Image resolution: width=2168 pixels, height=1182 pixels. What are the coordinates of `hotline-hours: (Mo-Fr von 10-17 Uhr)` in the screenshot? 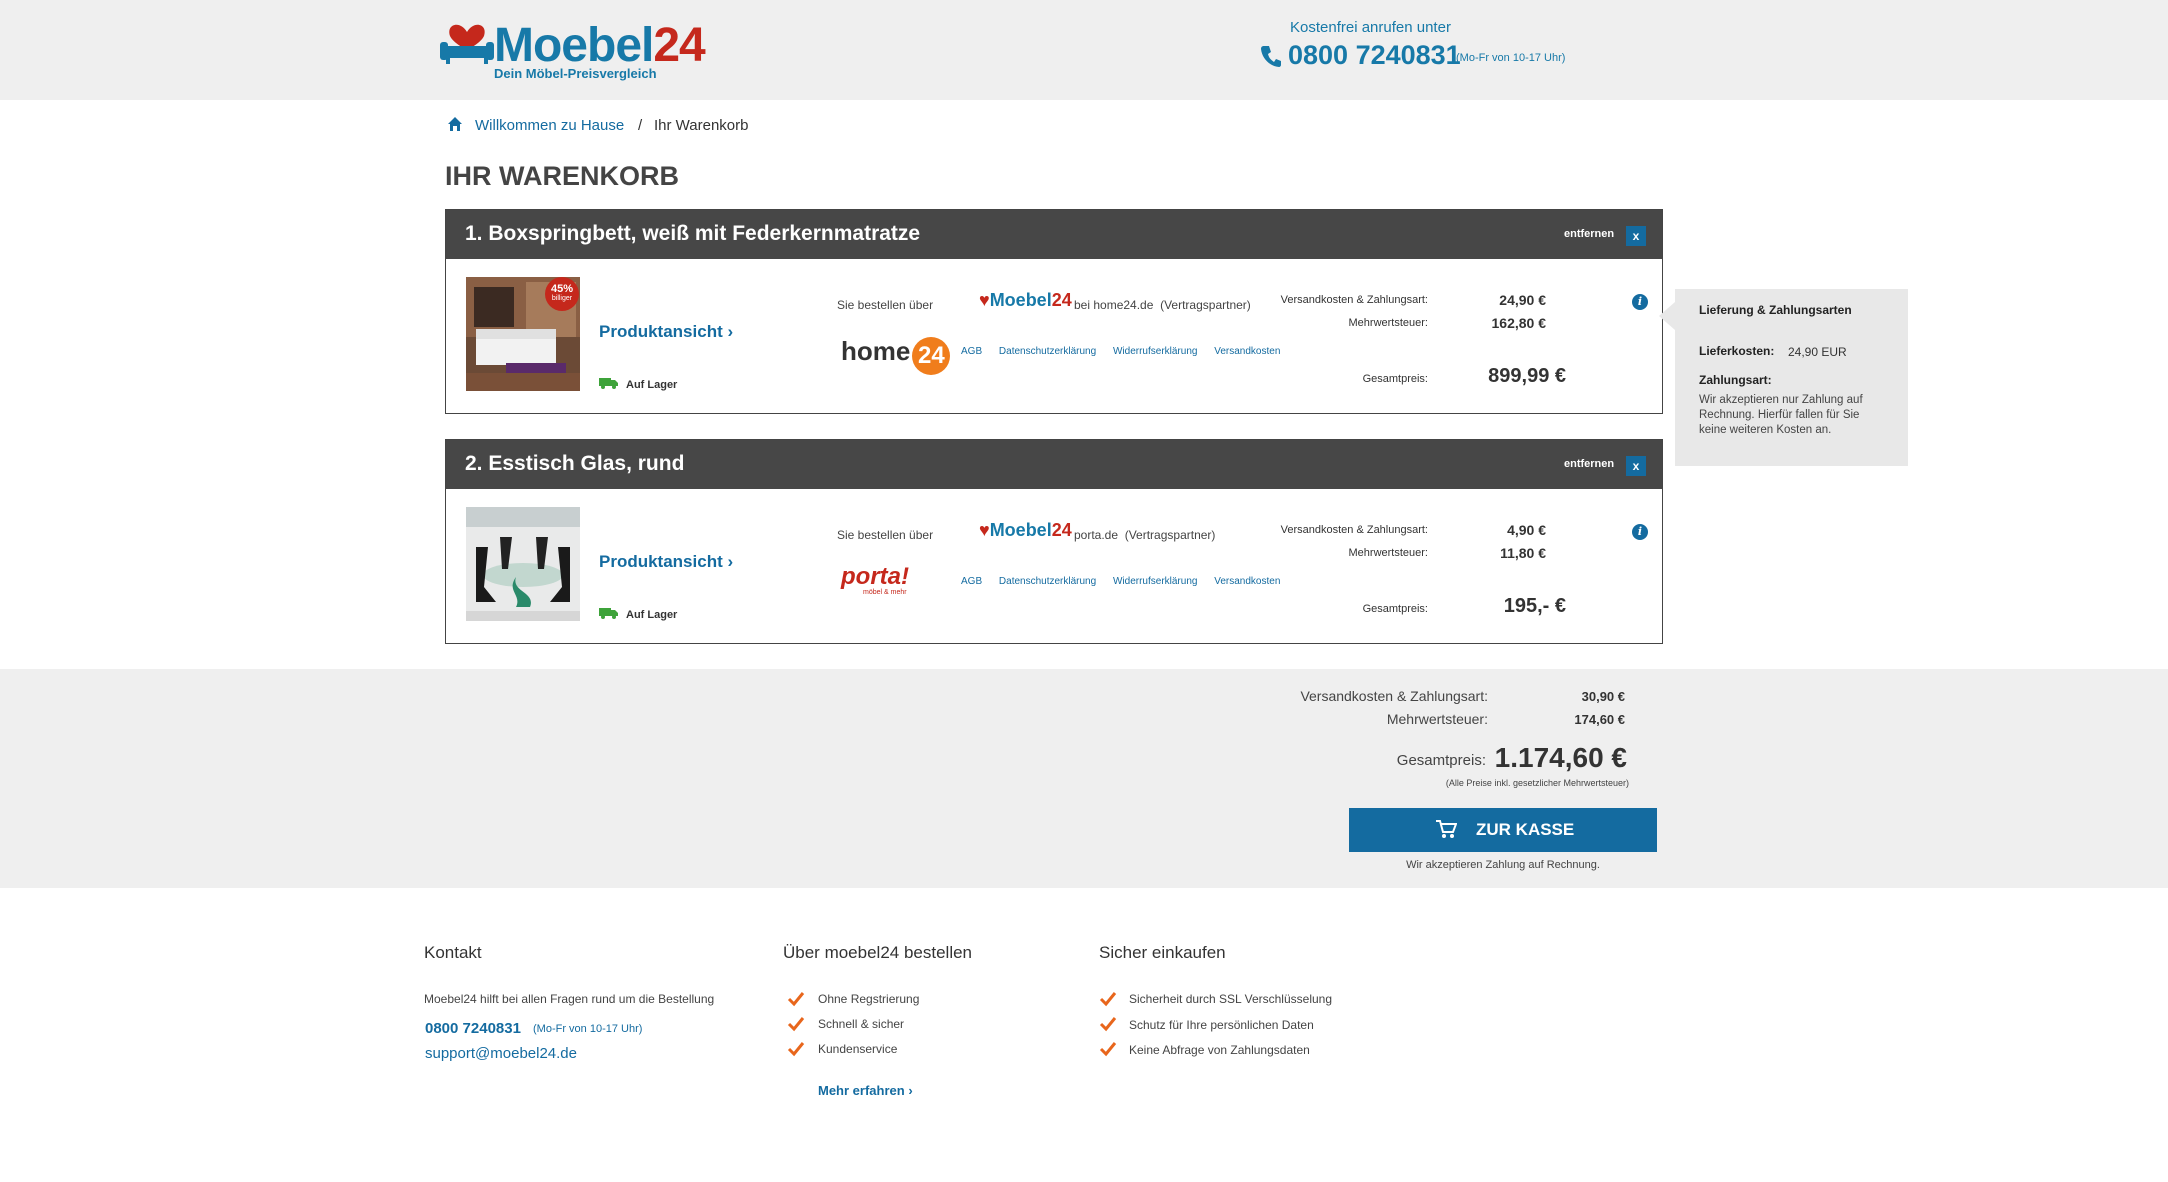 It's located at (1511, 58).